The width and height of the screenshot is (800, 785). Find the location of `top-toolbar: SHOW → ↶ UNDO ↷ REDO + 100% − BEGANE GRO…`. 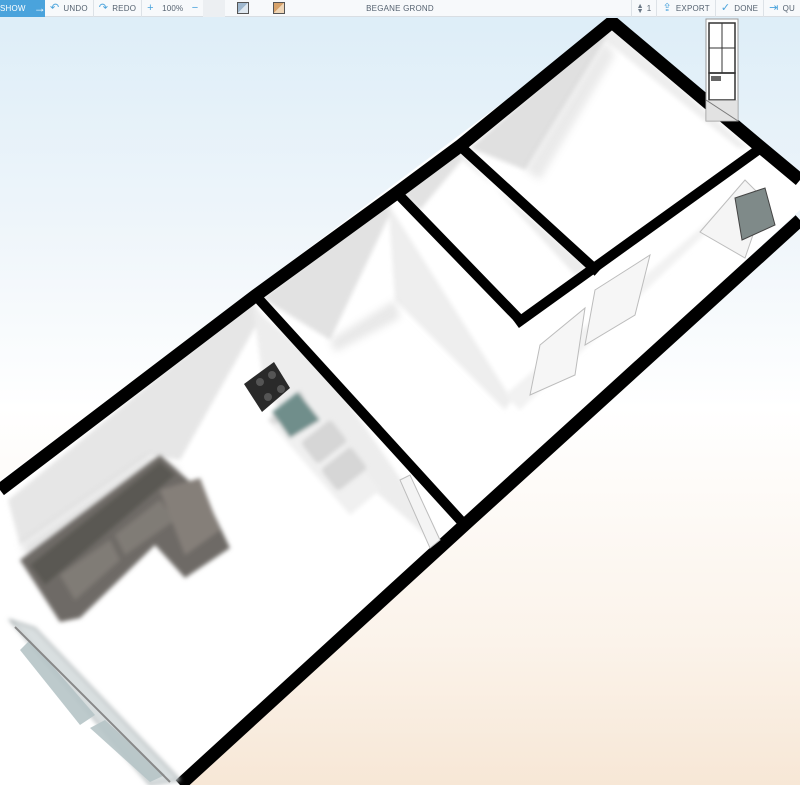

top-toolbar: SHOW → ↶ UNDO ↷ REDO + 100% − BEGANE GRO… is located at coordinates (400, 8).